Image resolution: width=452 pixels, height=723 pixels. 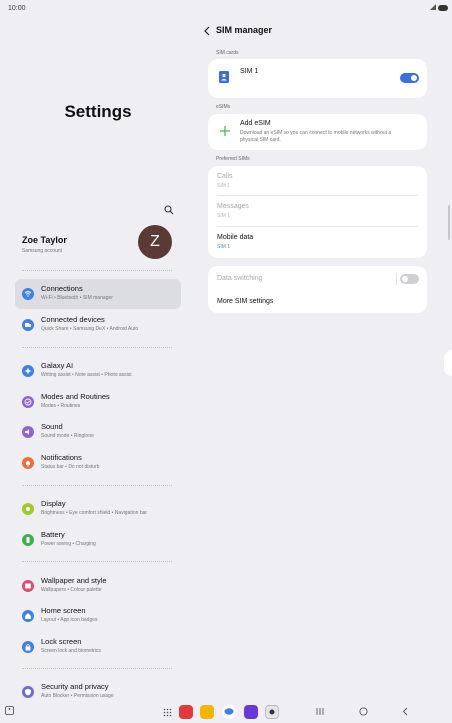 What do you see at coordinates (42, 251) in the screenshot?
I see `account-subtitle: Samsung account` at bounding box center [42, 251].